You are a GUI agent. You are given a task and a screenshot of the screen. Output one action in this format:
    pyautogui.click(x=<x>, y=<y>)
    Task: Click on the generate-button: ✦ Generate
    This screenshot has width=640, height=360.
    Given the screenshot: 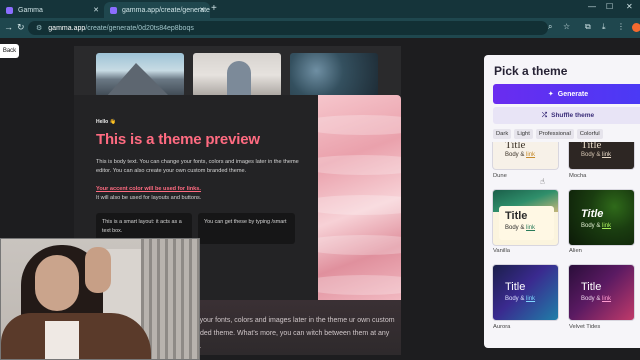 What is the action you would take?
    pyautogui.click(x=566, y=94)
    